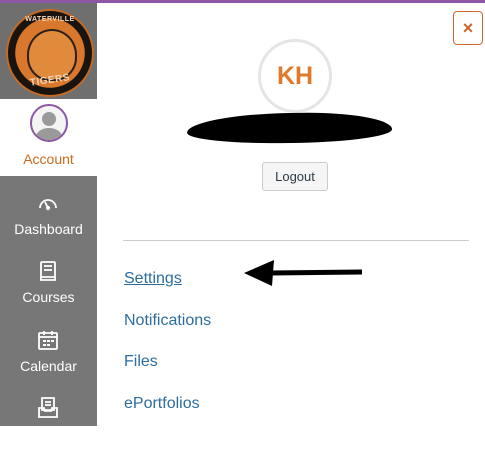  I want to click on nav-item-courses-label: Courses, so click(48, 297).